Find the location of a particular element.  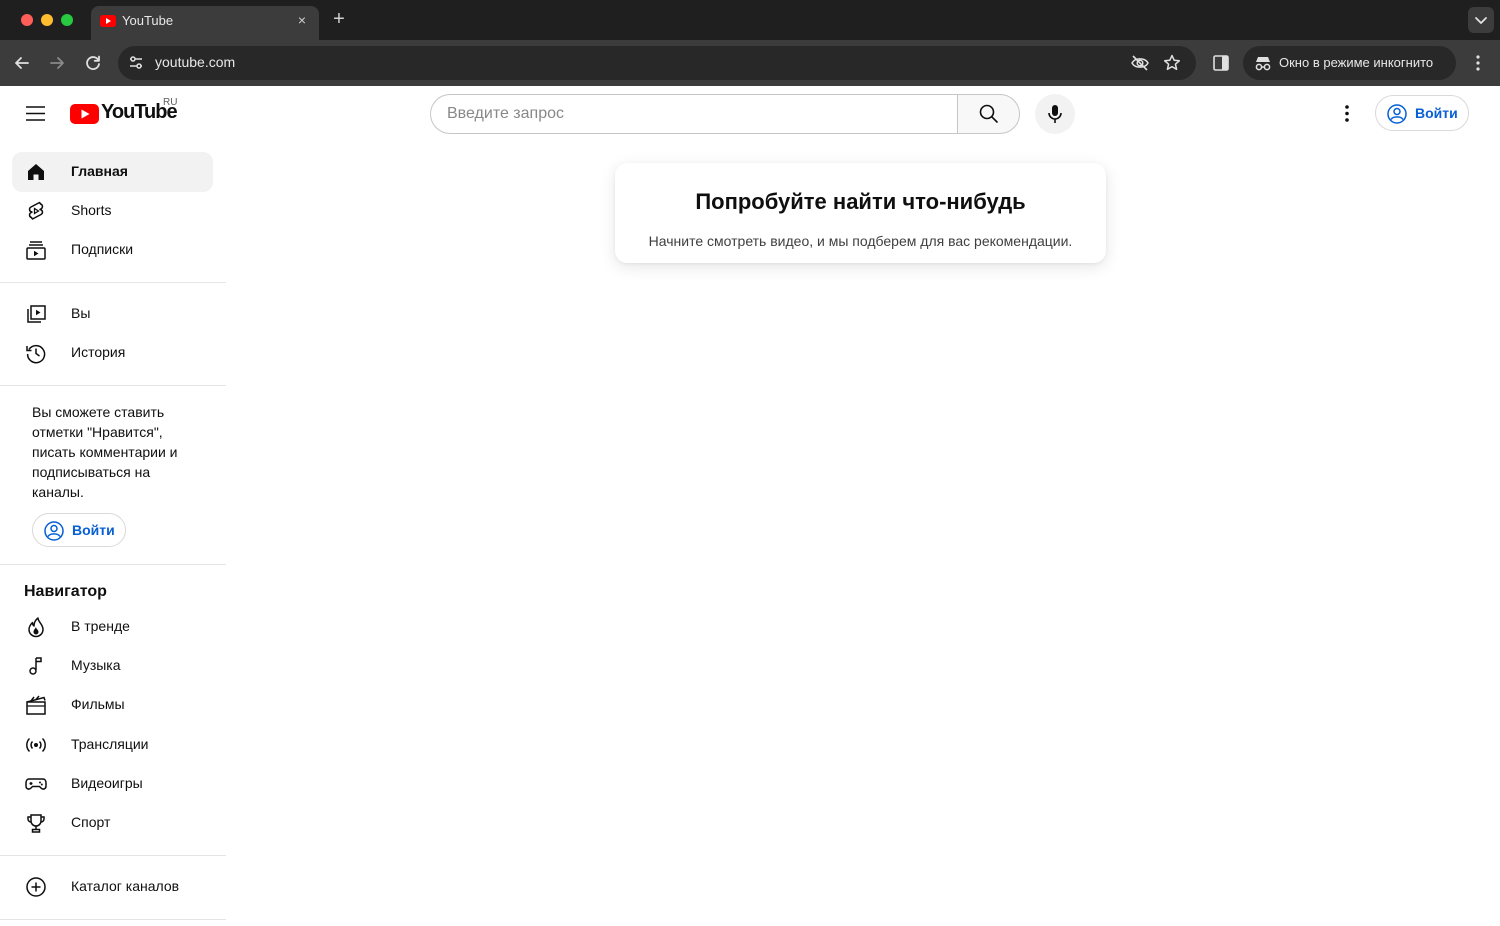

arrow-right-icon is located at coordinates (57, 63).